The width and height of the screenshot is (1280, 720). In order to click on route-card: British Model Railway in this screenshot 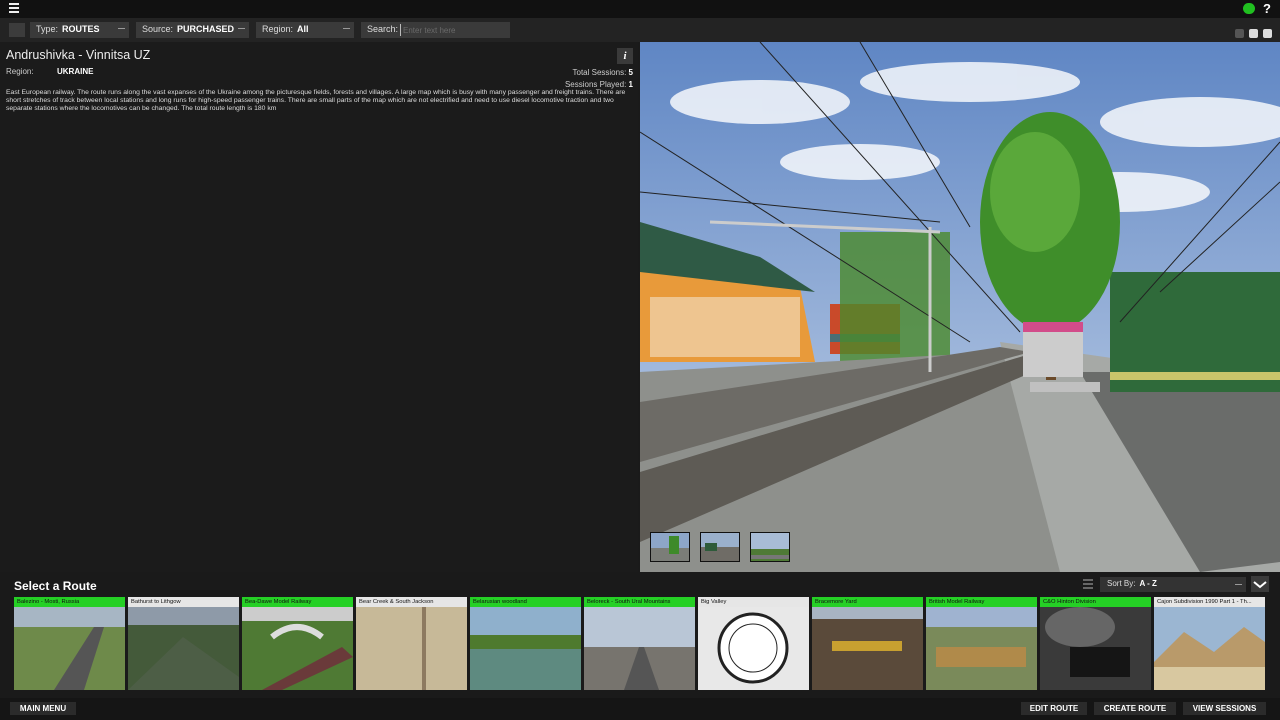, I will do `click(981, 643)`.